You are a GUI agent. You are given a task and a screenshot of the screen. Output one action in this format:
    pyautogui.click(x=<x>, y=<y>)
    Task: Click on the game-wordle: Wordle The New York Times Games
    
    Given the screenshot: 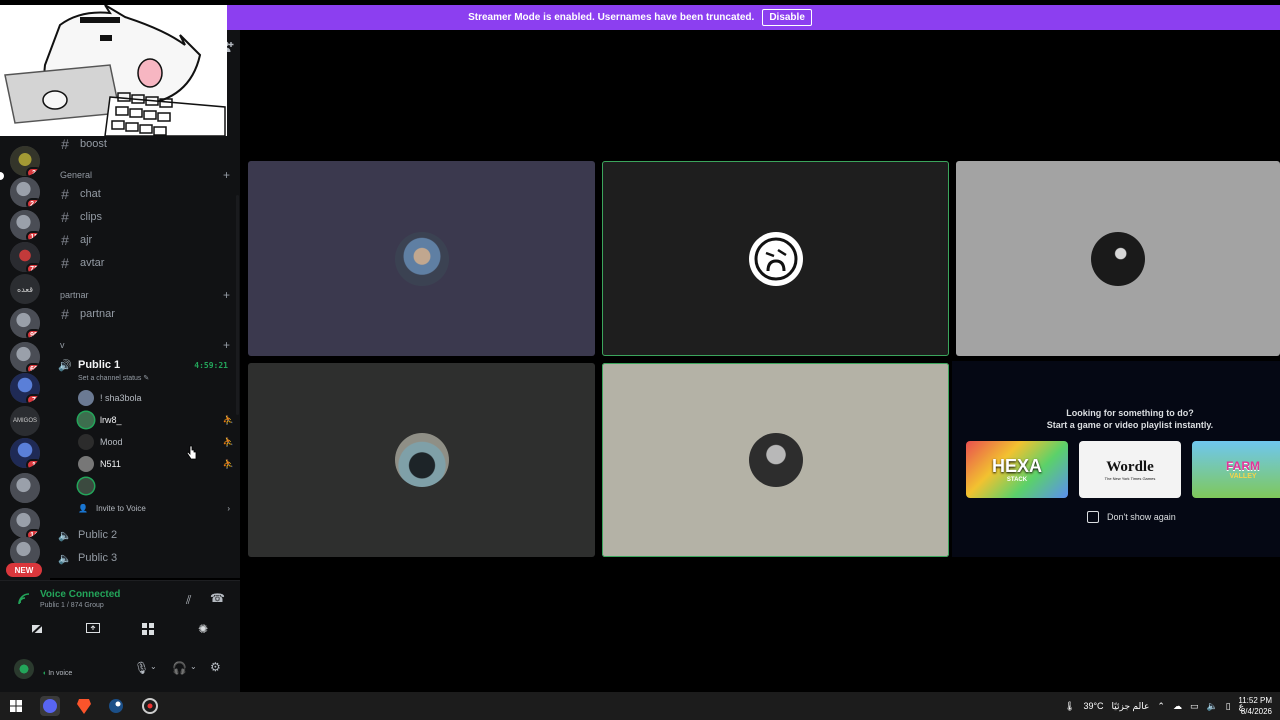 What is the action you would take?
    pyautogui.click(x=1130, y=469)
    